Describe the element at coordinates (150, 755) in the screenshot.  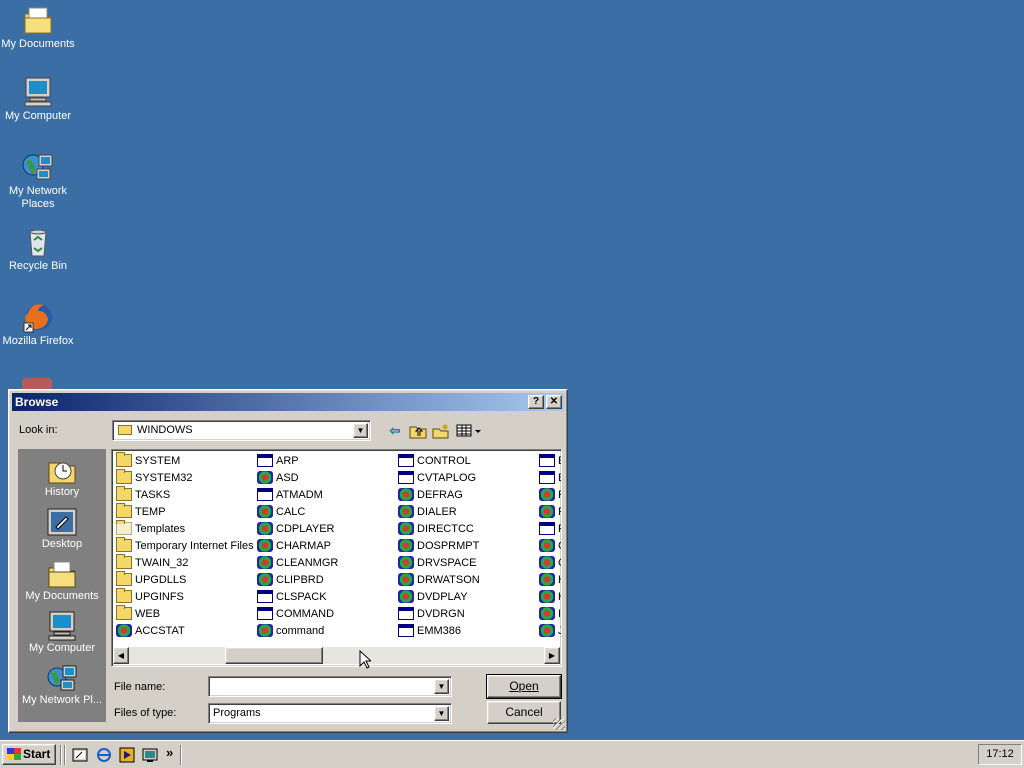
I see `desktop-icon` at that location.